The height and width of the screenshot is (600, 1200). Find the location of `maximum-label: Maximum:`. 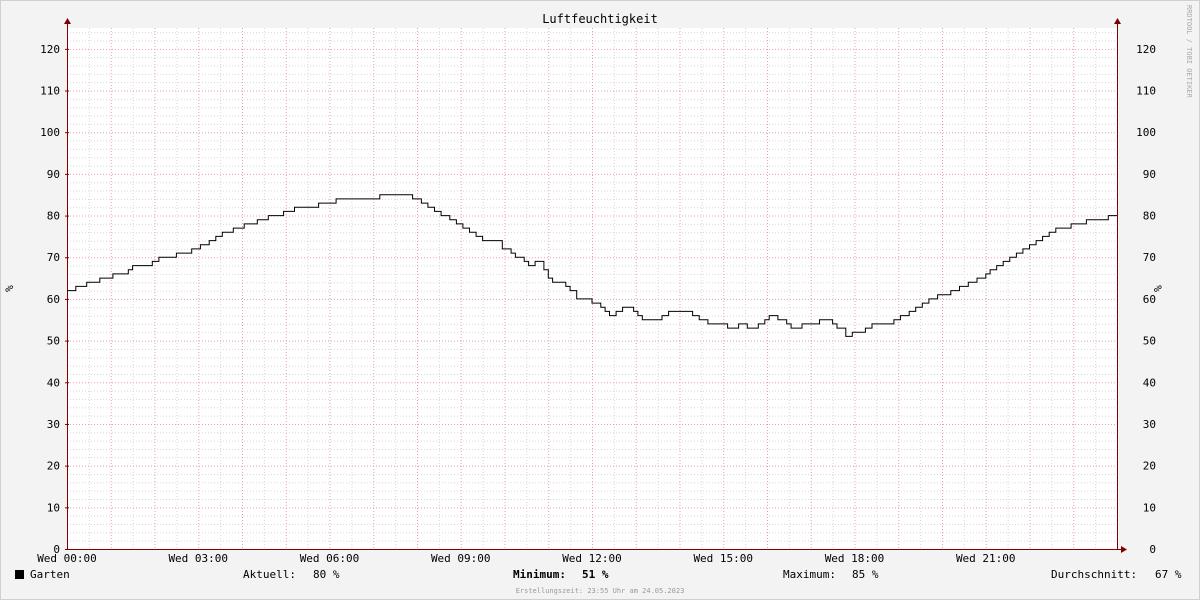

maximum-label: Maximum: is located at coordinates (809, 574).